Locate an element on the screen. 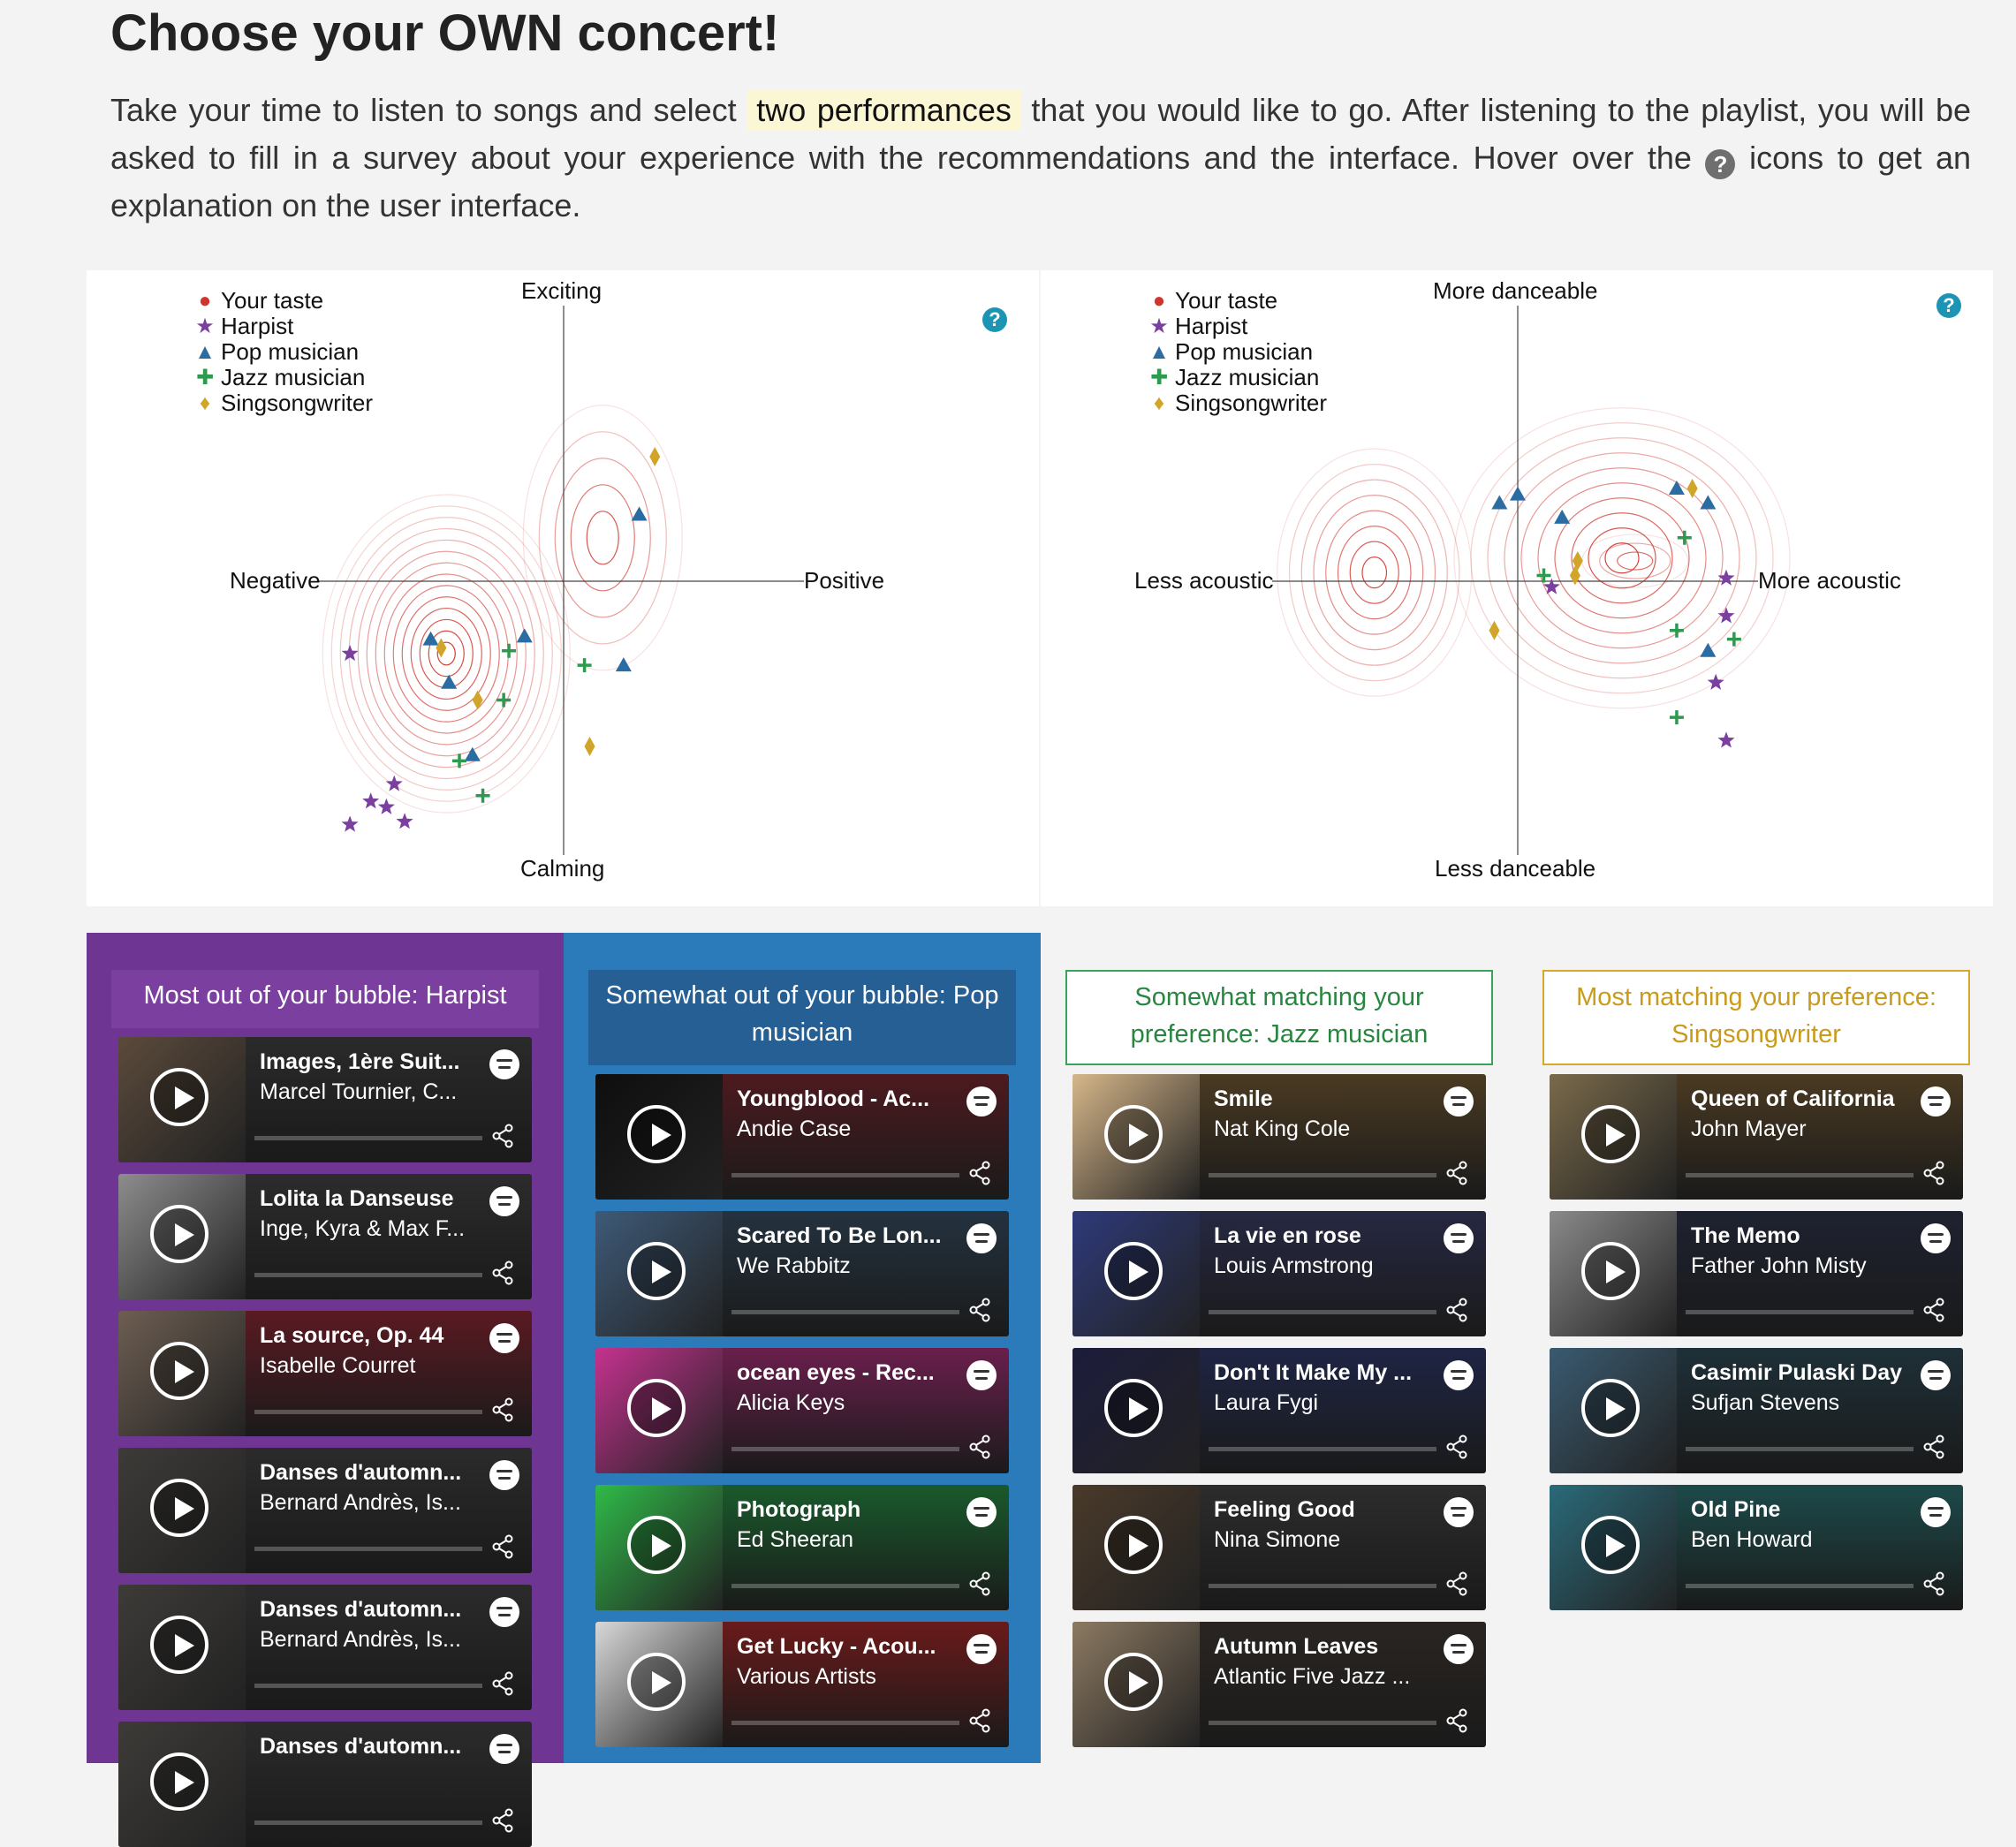 This screenshot has width=2016, height=1847. track-card: Feeling Good Nina Simone is located at coordinates (1279, 1547).